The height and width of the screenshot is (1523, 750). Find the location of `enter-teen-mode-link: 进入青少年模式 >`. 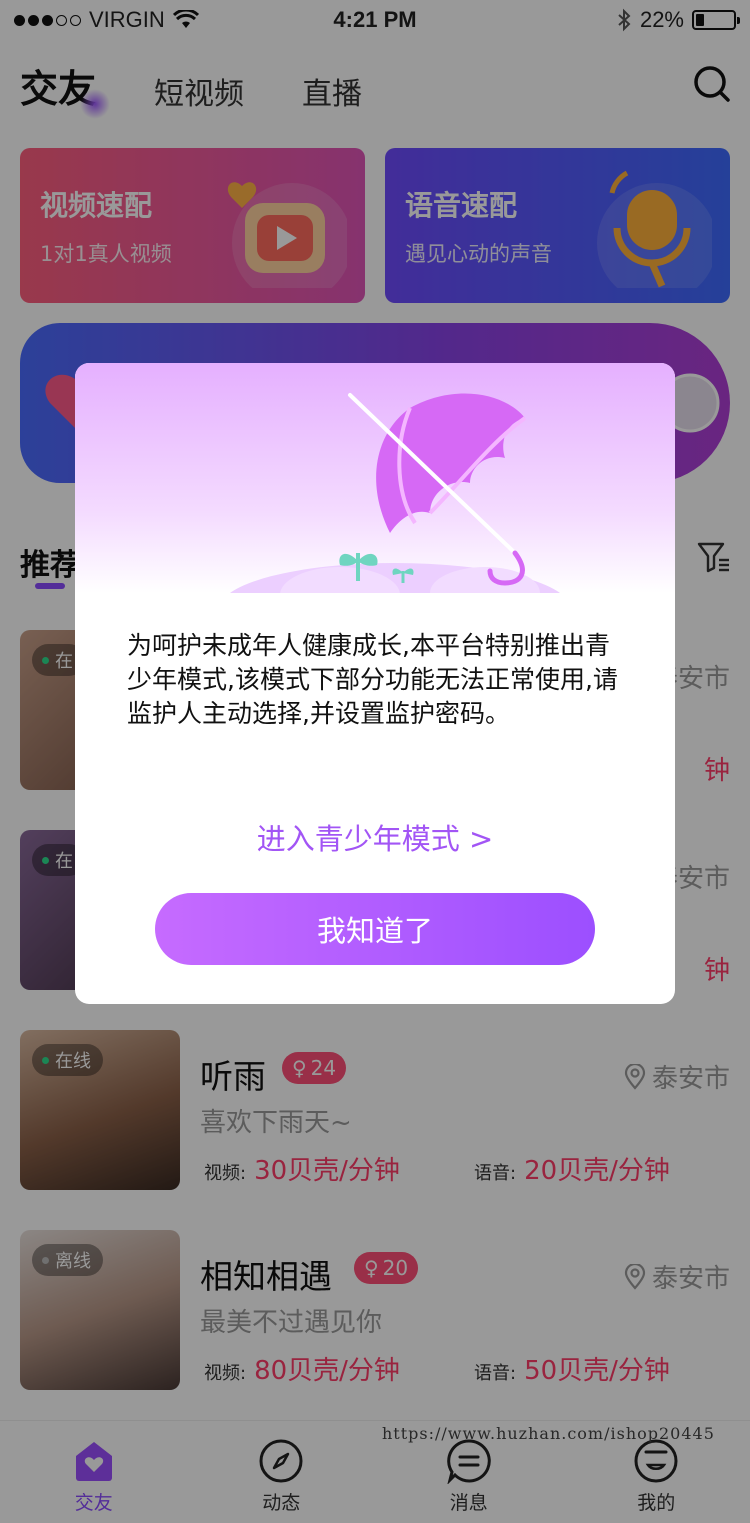

enter-teen-mode-link: 进入青少年模式 > is located at coordinates (375, 837).